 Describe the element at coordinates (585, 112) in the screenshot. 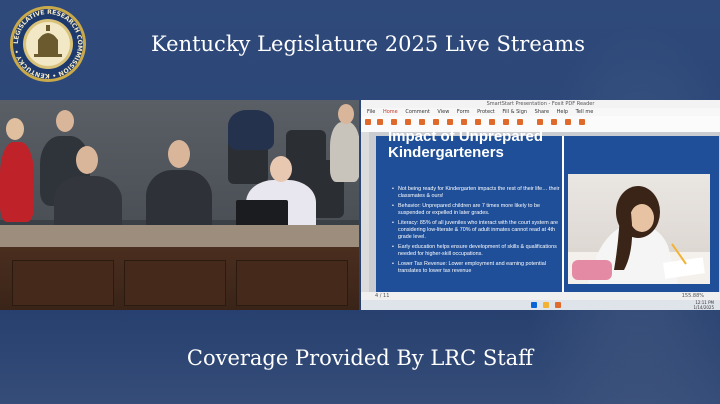

I see `menu-item: Tell me` at that location.